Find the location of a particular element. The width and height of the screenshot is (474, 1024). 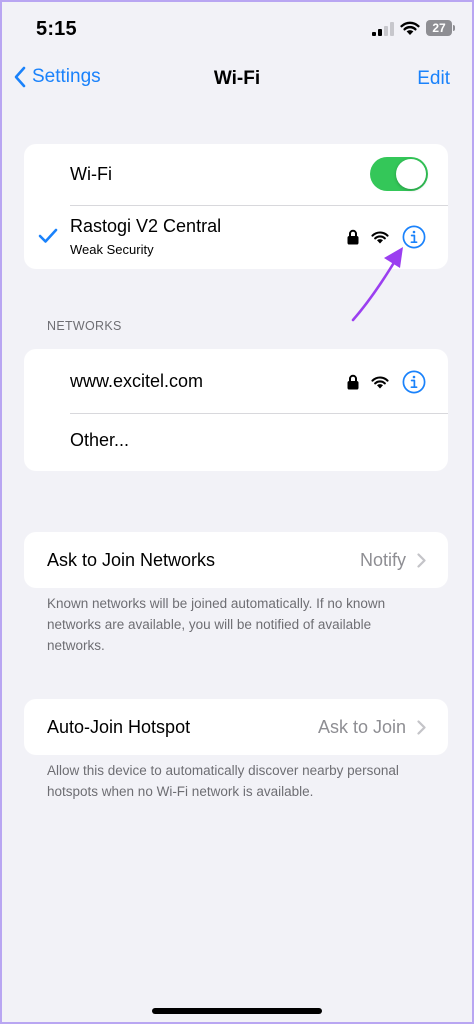

auto-join-row: Auto-Join Hotspot Ask to Join is located at coordinates (236, 727).